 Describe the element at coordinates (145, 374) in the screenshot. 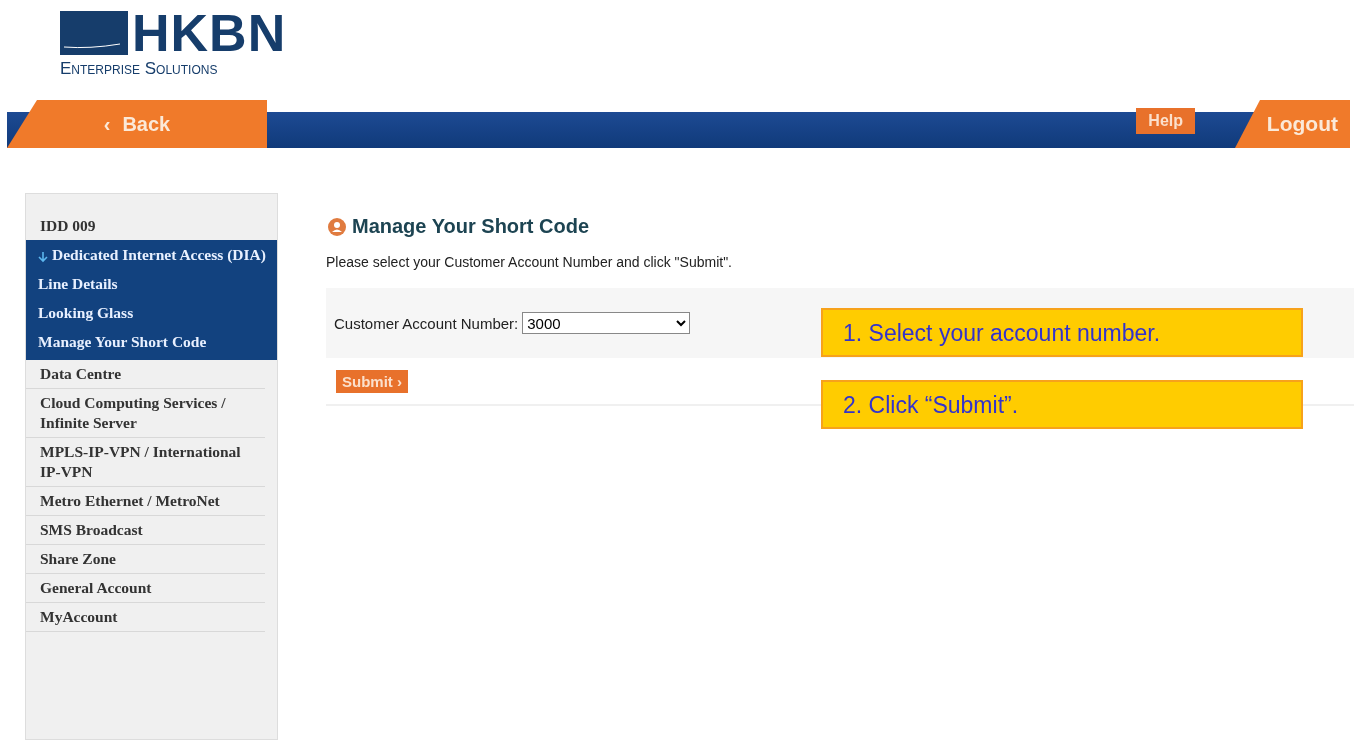

I see `sidebar-item: Data Centre` at that location.